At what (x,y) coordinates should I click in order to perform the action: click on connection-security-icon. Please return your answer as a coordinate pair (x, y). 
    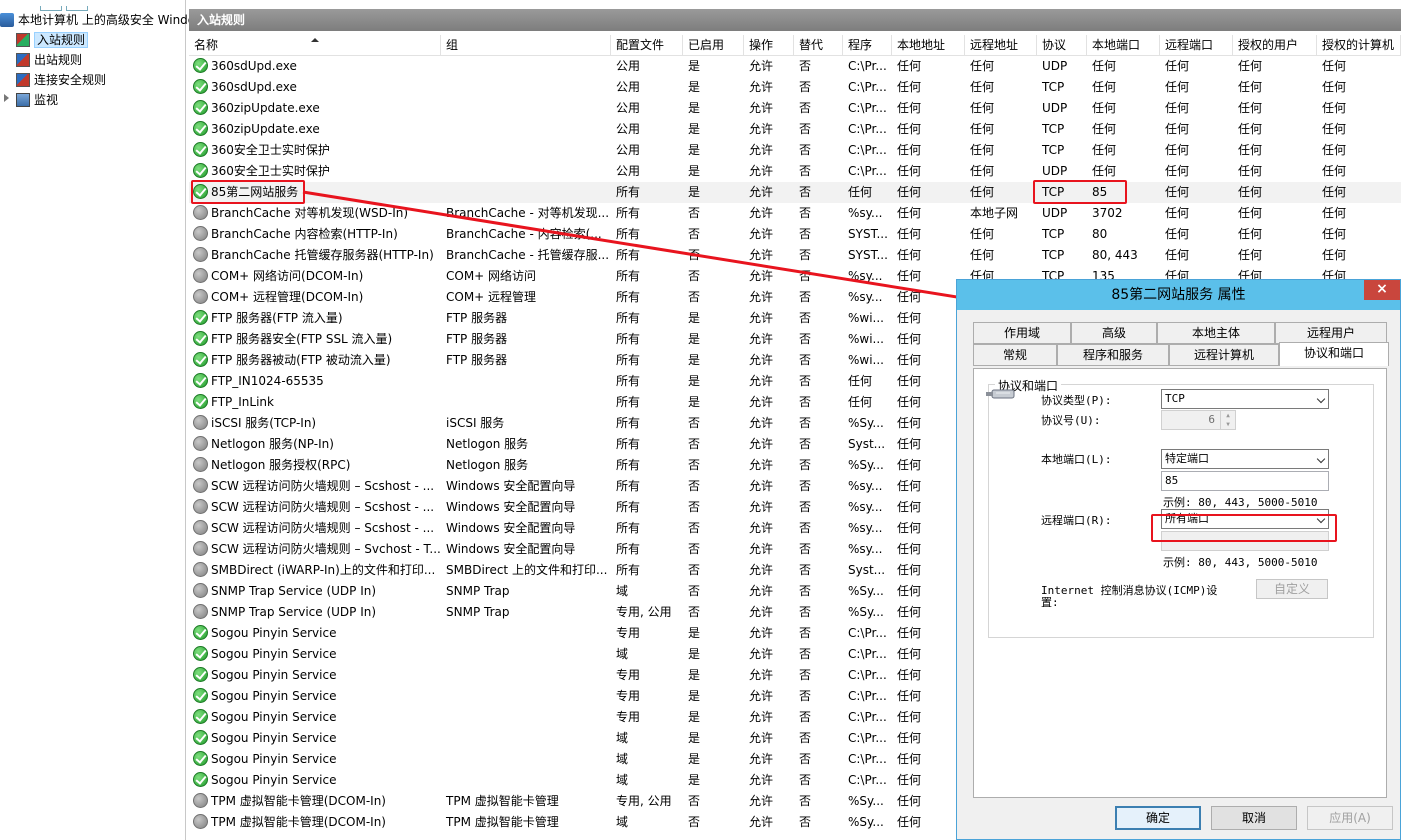
    Looking at the image, I should click on (23, 80).